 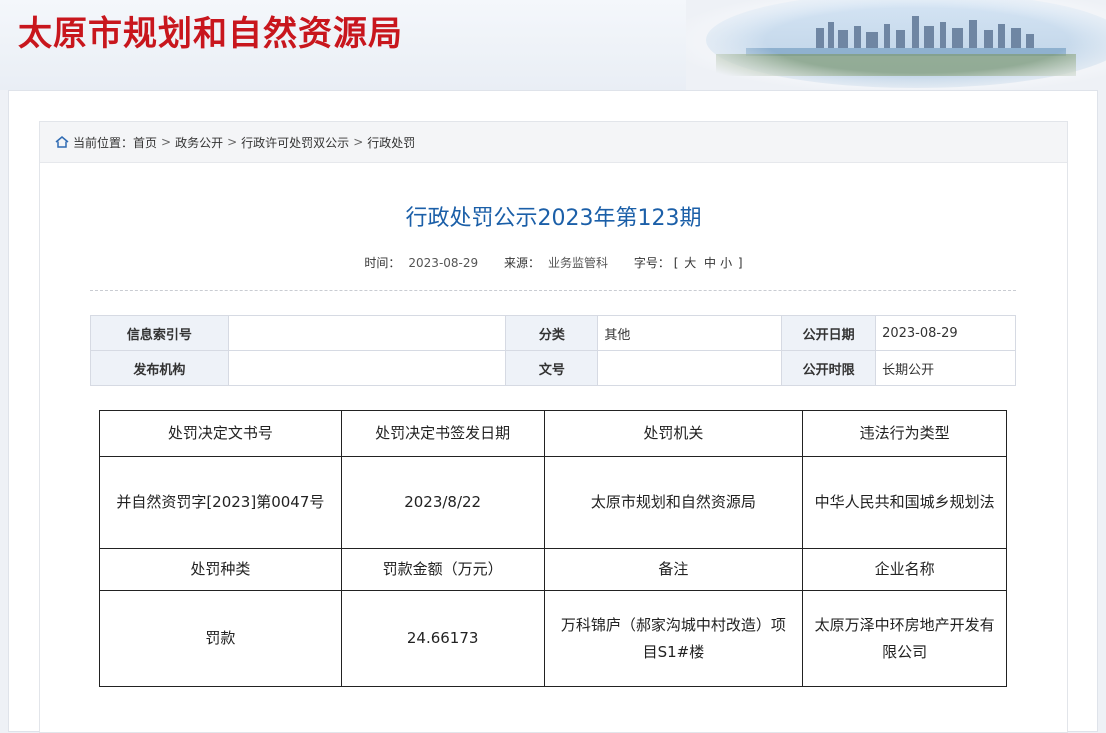 I want to click on breadcrumb-gov-link: 政务公开, so click(x=199, y=142).